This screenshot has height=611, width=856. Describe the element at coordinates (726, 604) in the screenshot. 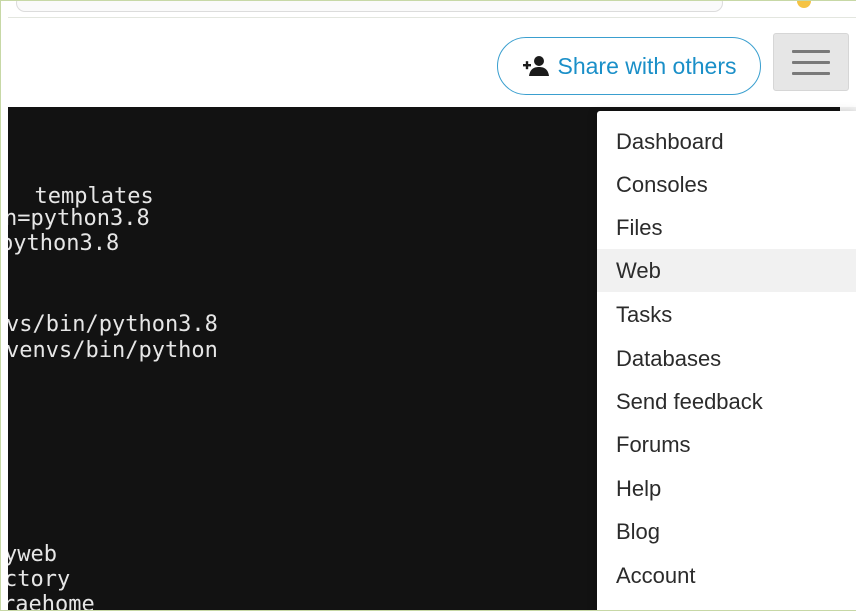

I see `menu-item-log-out: Log out` at that location.